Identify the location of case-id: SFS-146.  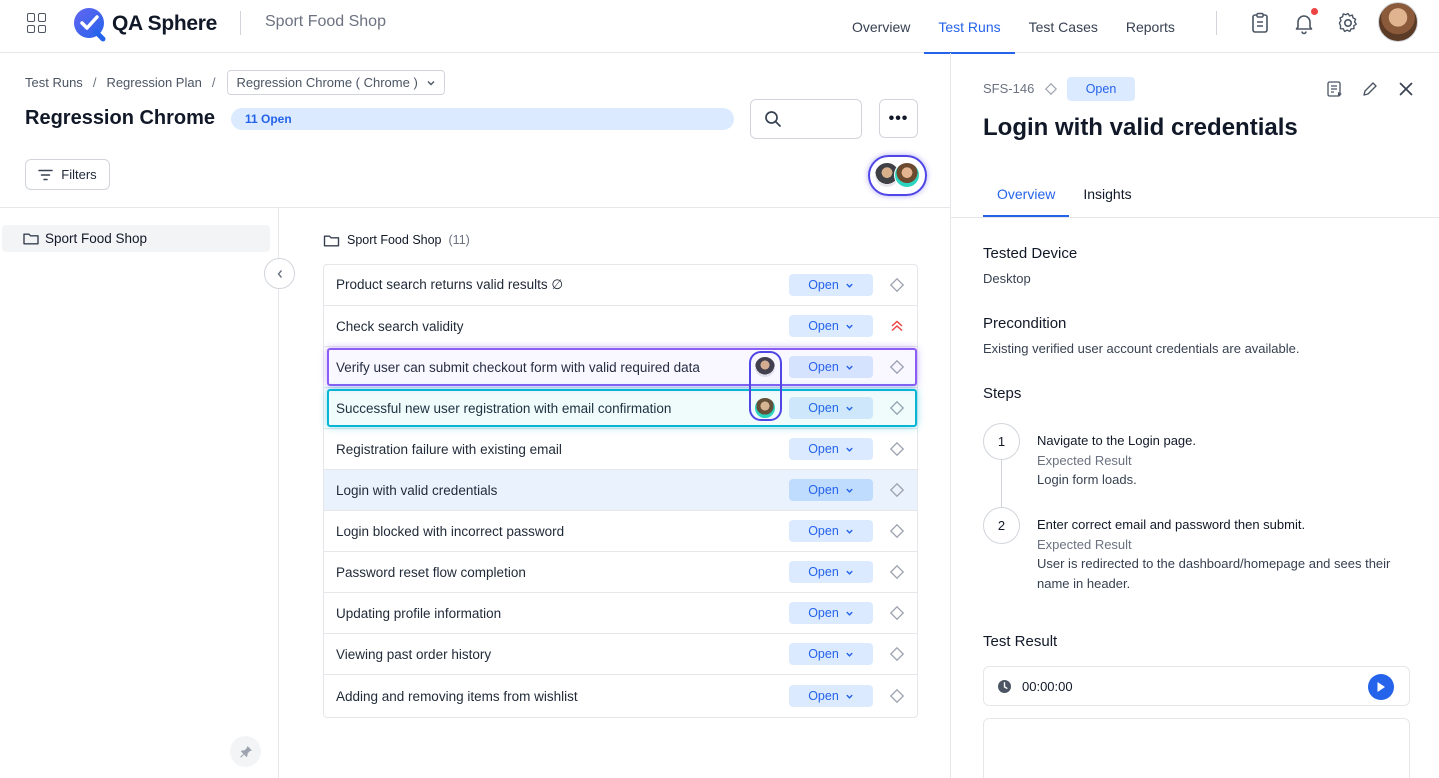
(1009, 88).